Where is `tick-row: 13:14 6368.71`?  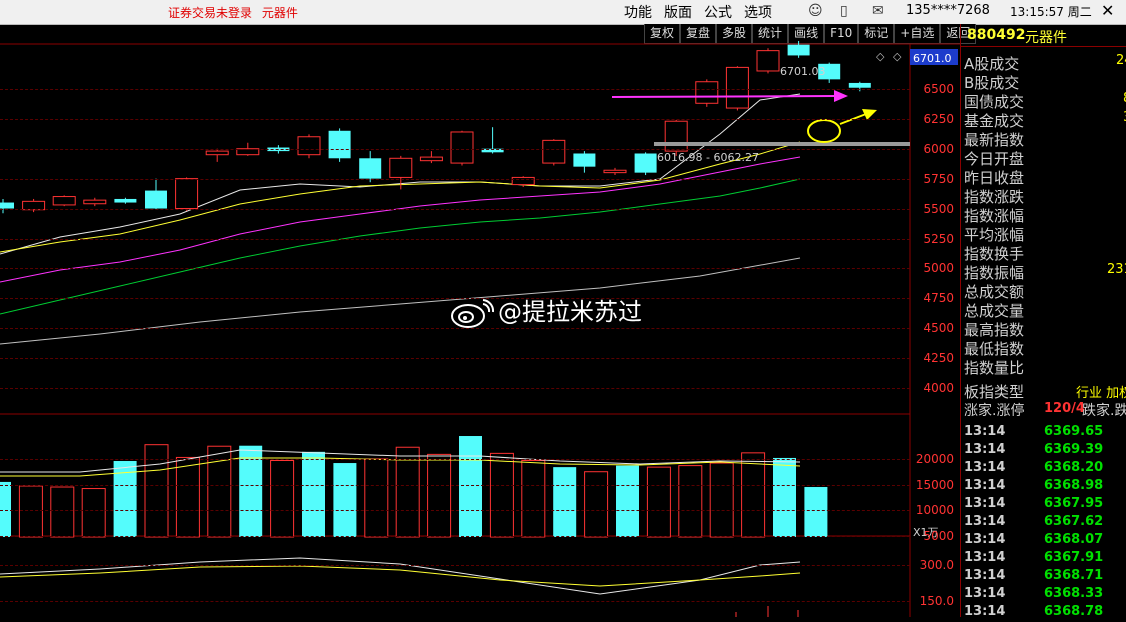 tick-row: 13:14 6368.71 is located at coordinates (1034, 575).